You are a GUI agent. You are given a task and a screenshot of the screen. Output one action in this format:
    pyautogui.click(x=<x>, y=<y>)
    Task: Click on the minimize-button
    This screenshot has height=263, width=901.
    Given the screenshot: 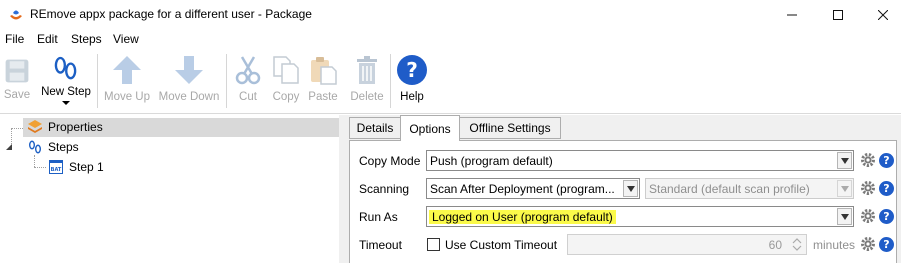 What is the action you would take?
    pyautogui.click(x=792, y=14)
    